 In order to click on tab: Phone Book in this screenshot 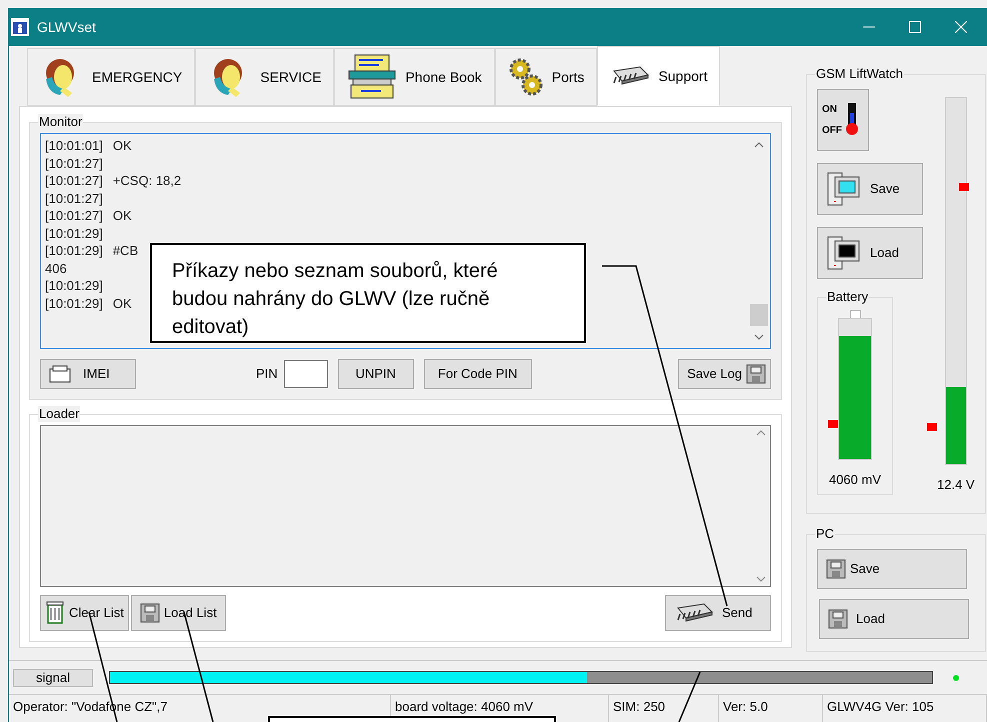, I will do `click(414, 77)`.